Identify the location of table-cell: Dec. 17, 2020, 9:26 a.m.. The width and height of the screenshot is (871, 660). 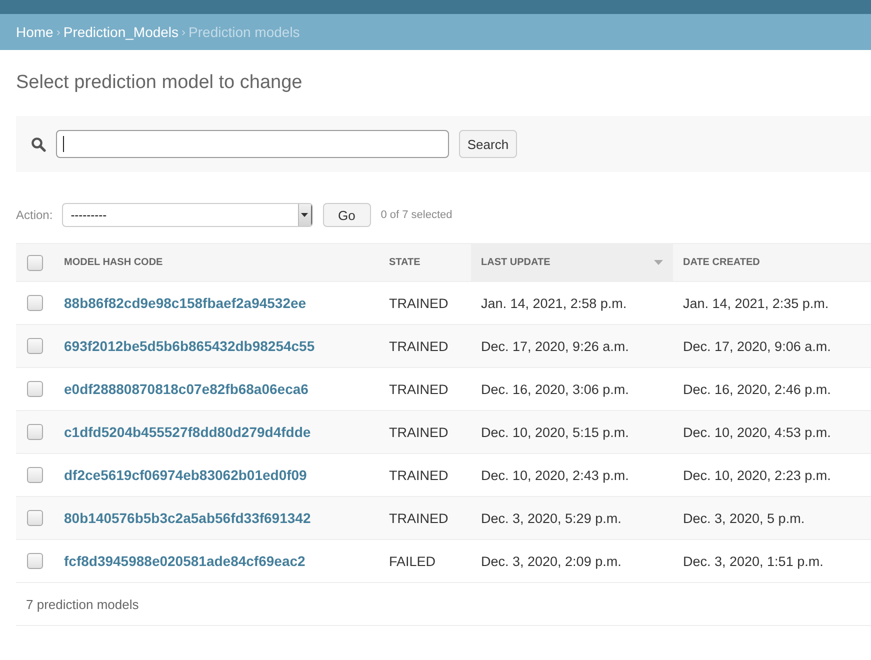
(572, 346).